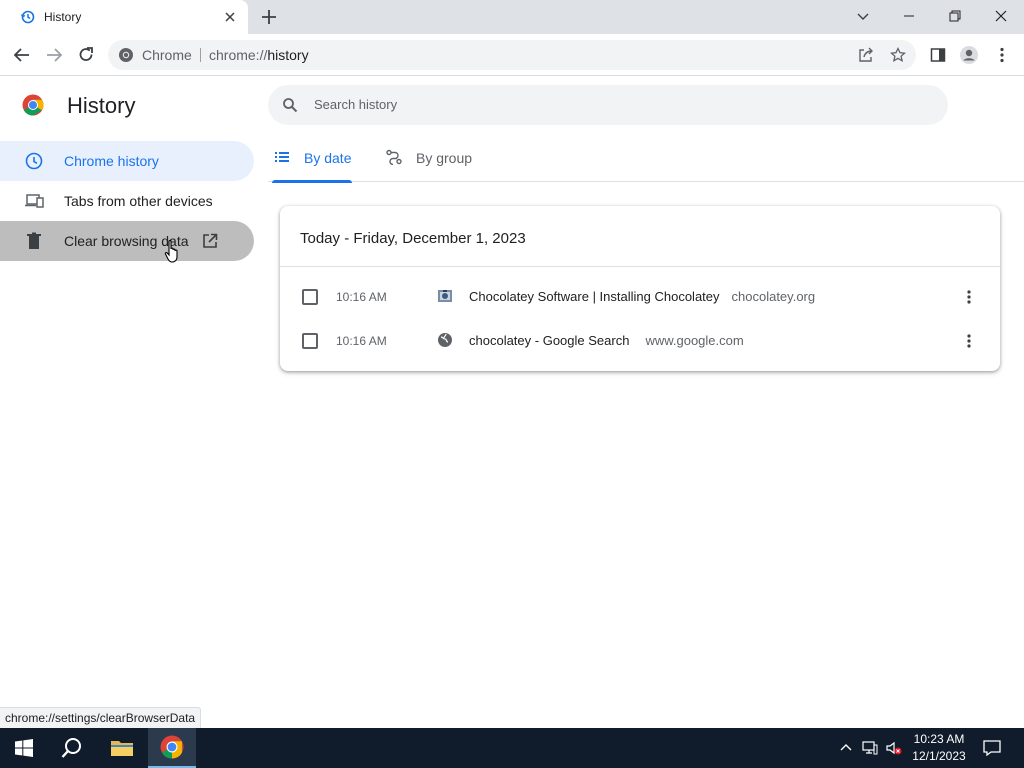 Image resolution: width=1024 pixels, height=768 pixels. I want to click on browser-toolbar: Chrome chrome://history, so click(512, 55).